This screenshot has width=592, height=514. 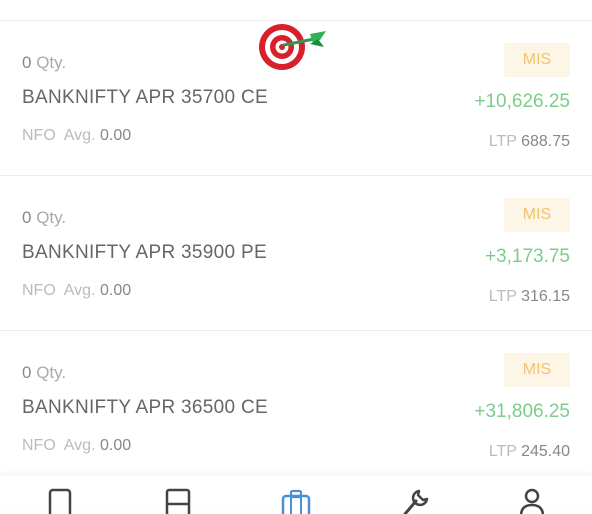 What do you see at coordinates (522, 411) in the screenshot?
I see `position-pnl: +31,806.25` at bounding box center [522, 411].